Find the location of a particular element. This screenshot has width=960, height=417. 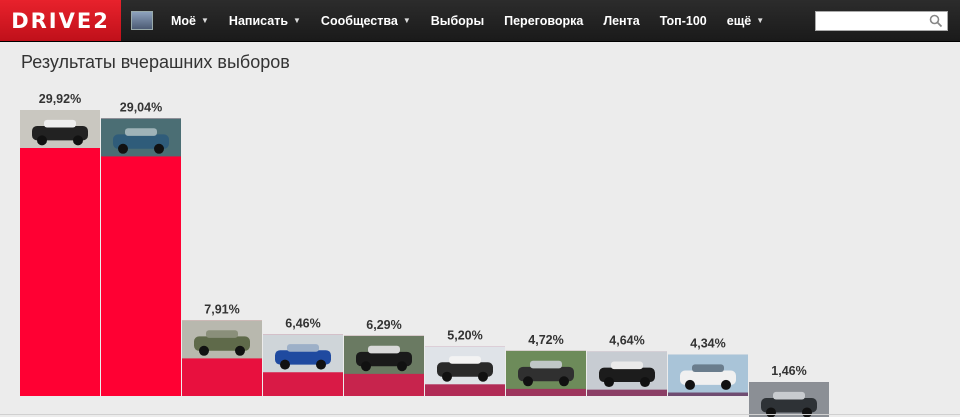

car-photo-police-monster-truck is located at coordinates (60, 129).